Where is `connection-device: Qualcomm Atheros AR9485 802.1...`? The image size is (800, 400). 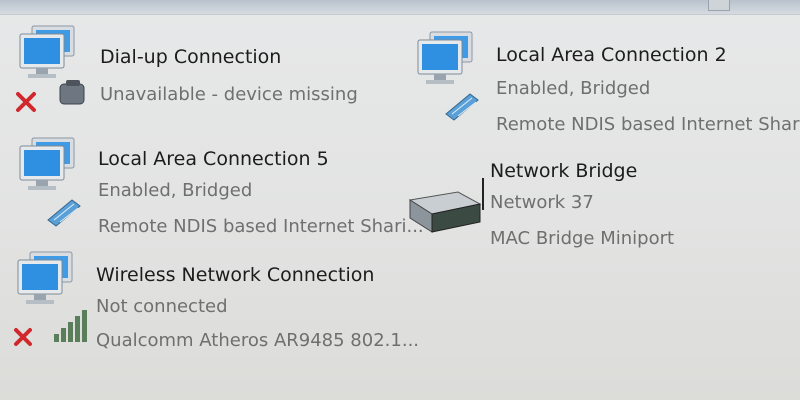 connection-device: Qualcomm Atheros AR9485 802.1... is located at coordinates (258, 340).